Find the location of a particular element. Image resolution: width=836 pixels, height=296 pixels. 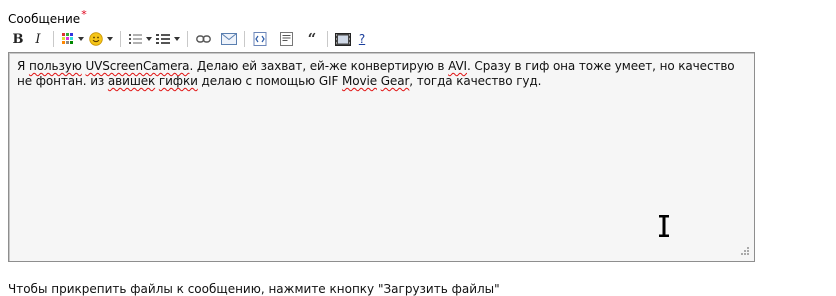

insert-video-button is located at coordinates (343, 39).